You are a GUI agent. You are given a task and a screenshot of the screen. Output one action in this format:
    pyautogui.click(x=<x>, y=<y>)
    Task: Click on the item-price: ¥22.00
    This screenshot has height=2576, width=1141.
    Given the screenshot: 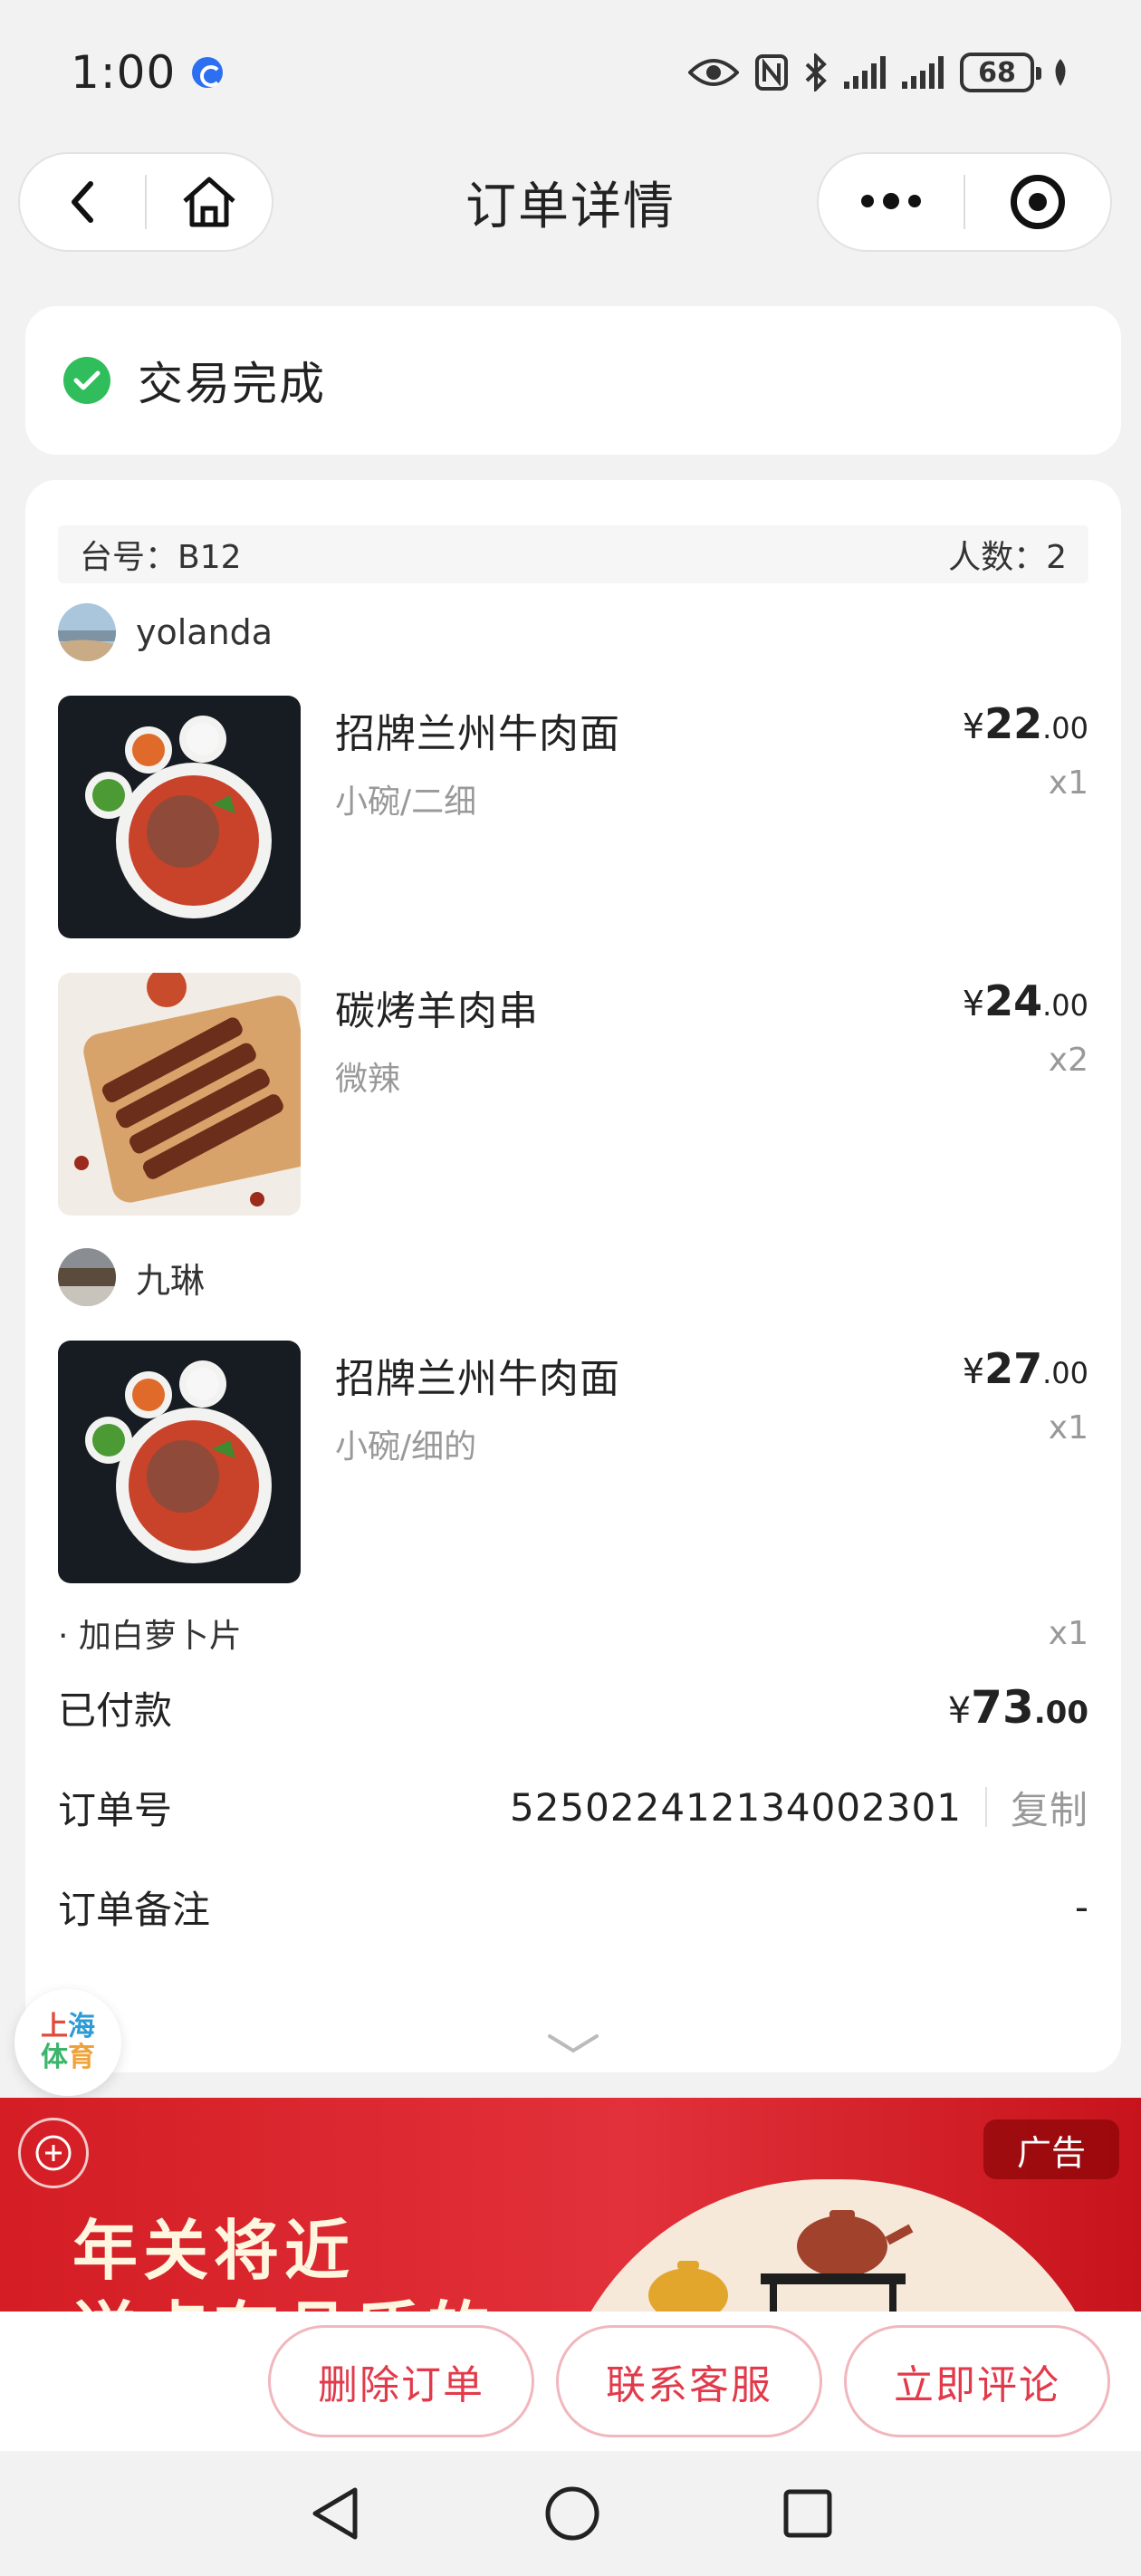 What is the action you would take?
    pyautogui.click(x=1025, y=723)
    